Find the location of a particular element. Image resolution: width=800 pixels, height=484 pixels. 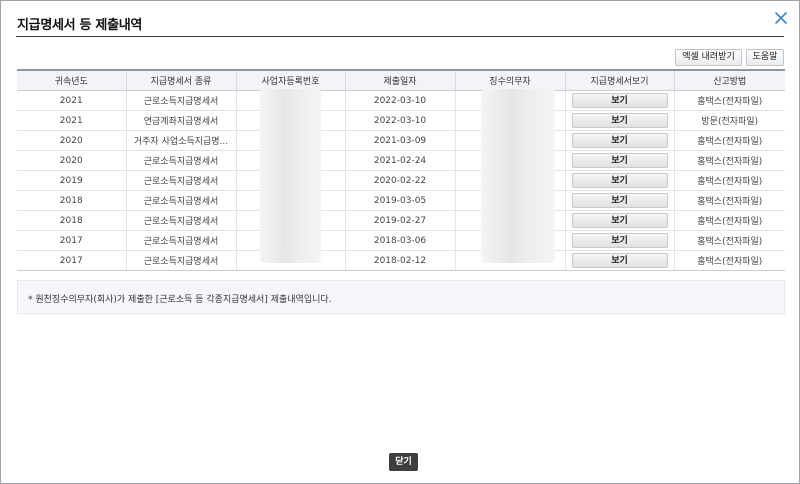

cell-submit-date: 2018-03-06 is located at coordinates (399, 240).